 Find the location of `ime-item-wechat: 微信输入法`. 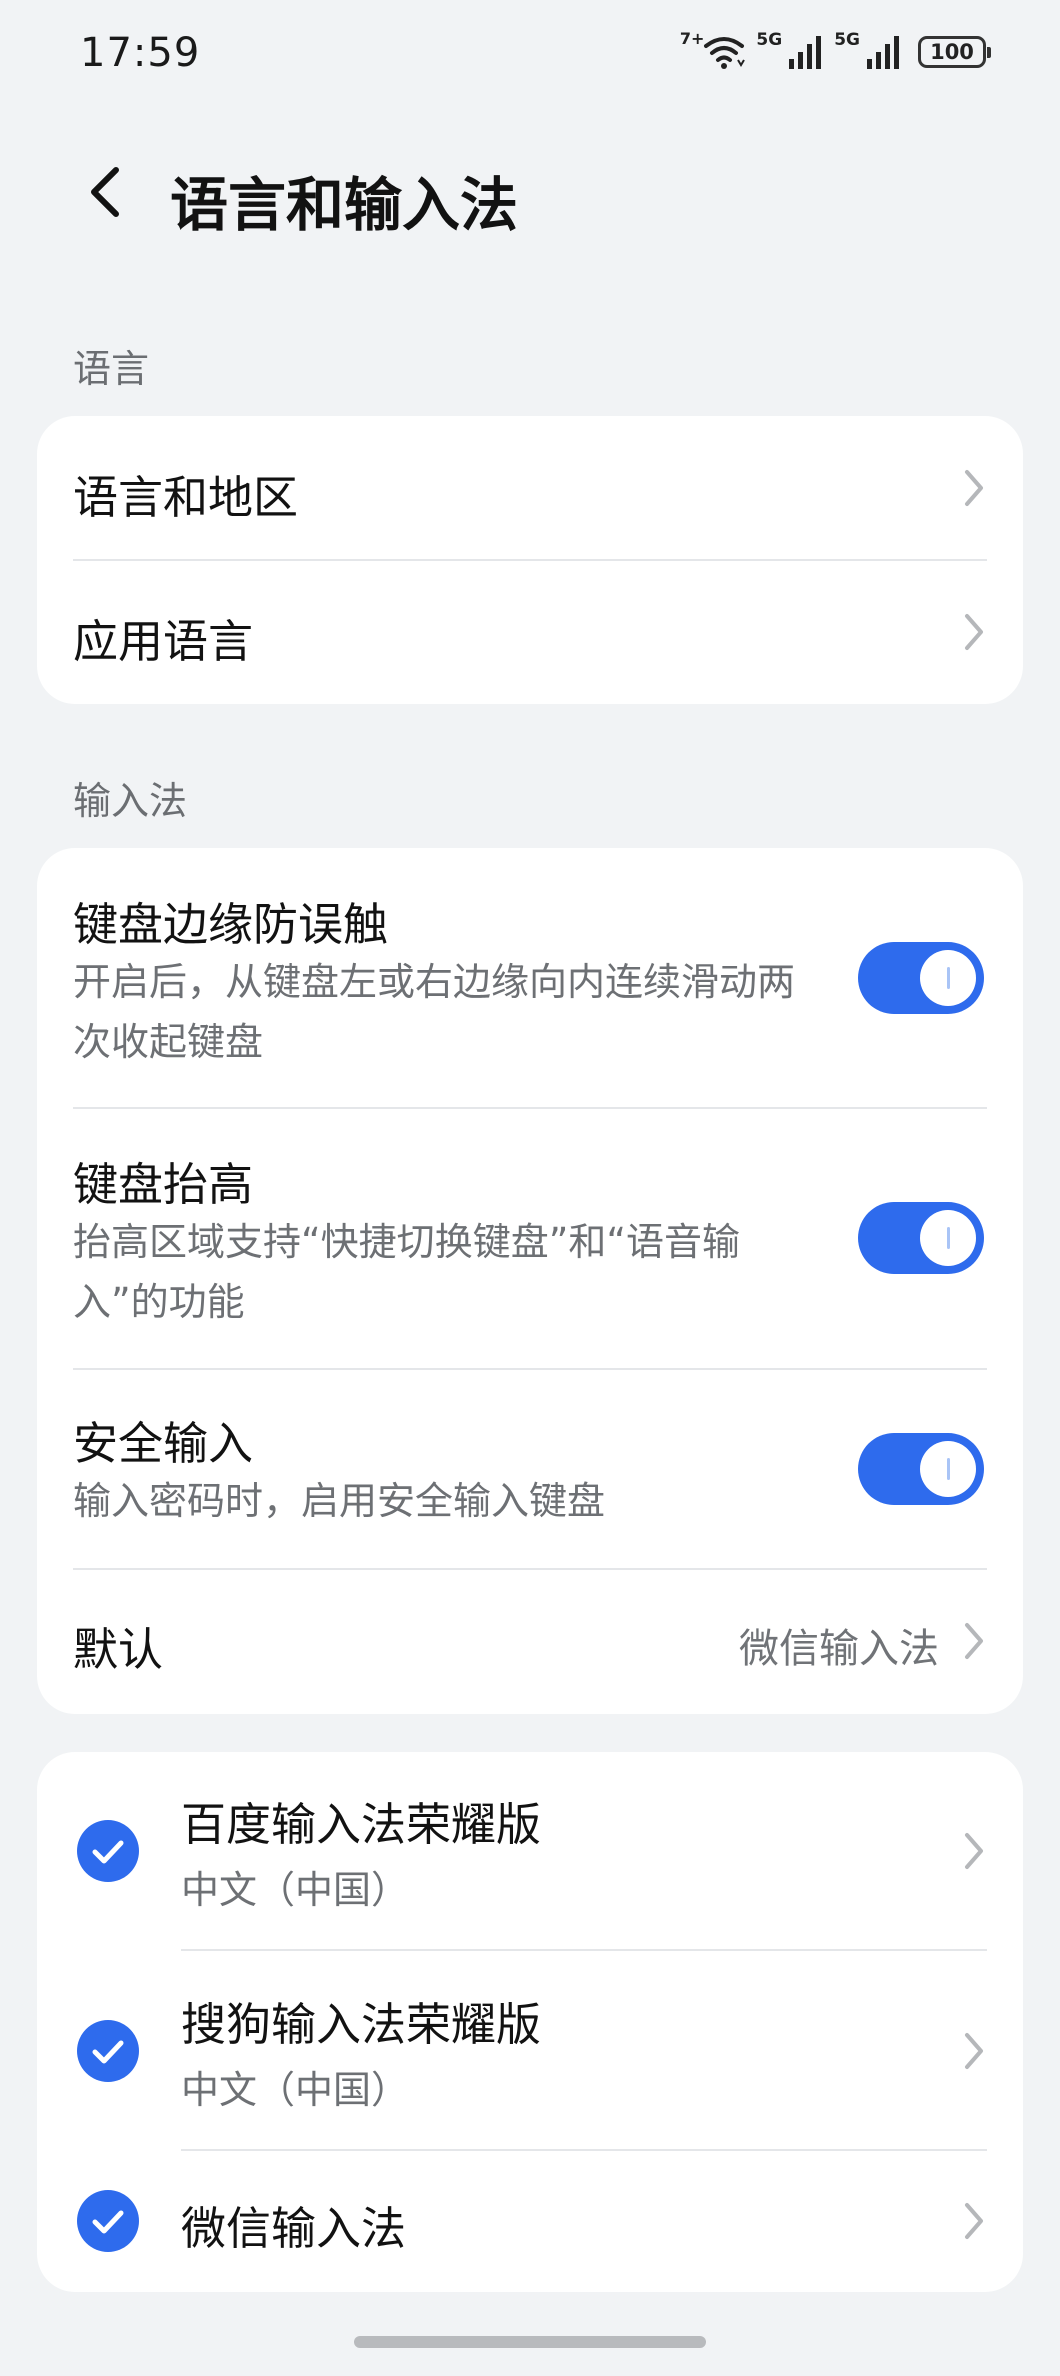

ime-item-wechat: 微信输入法 is located at coordinates (530, 2221).